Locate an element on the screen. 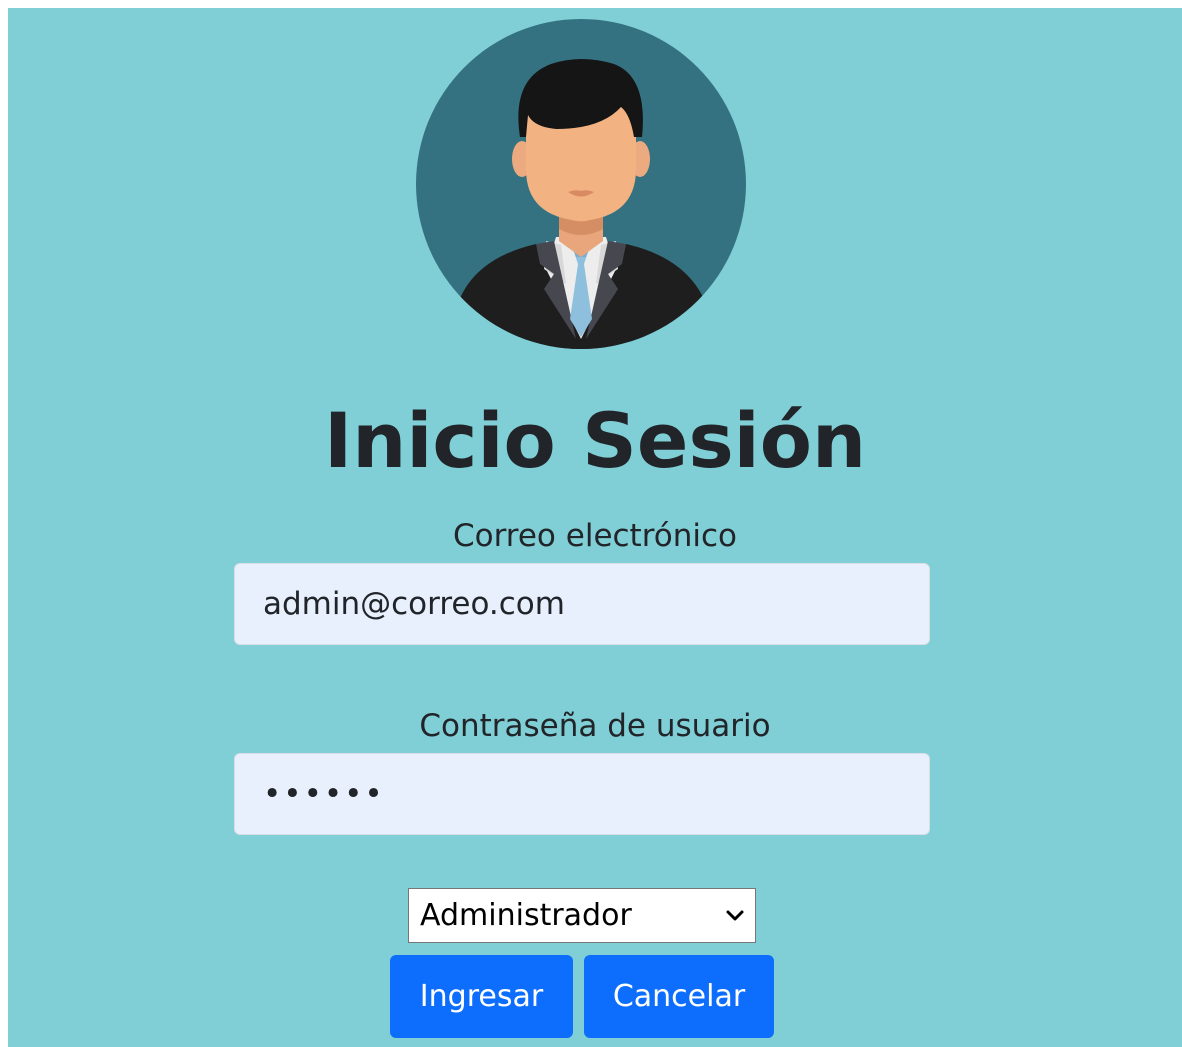 This screenshot has height=1047, width=1182. chevron-down-icon is located at coordinates (735, 915).